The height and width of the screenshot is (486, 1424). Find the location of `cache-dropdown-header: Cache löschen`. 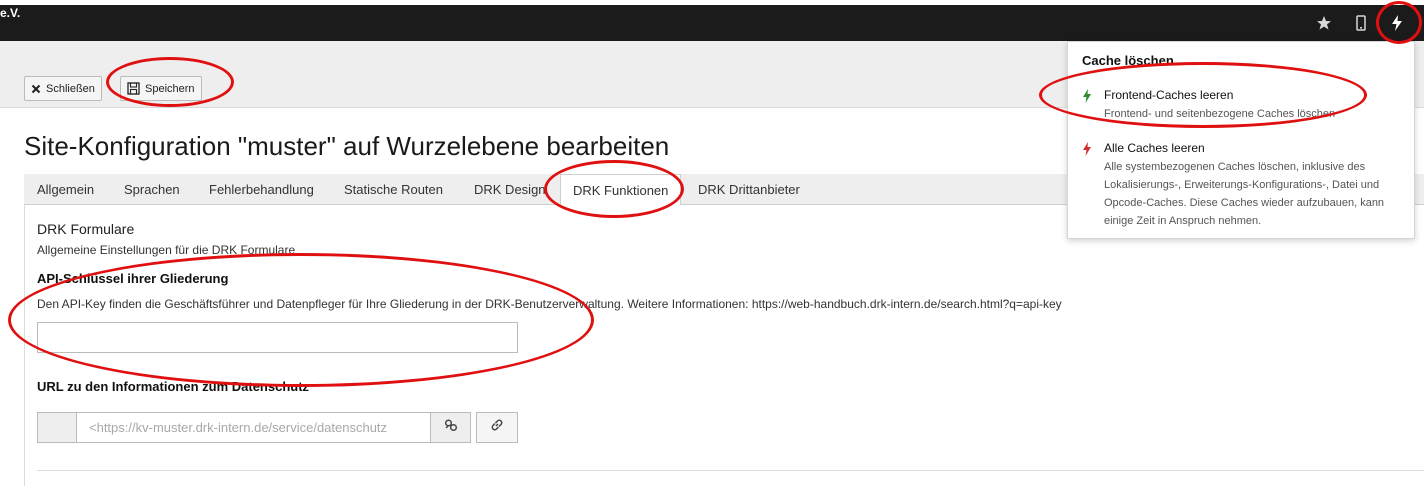

cache-dropdown-header: Cache löschen is located at coordinates (1128, 60).